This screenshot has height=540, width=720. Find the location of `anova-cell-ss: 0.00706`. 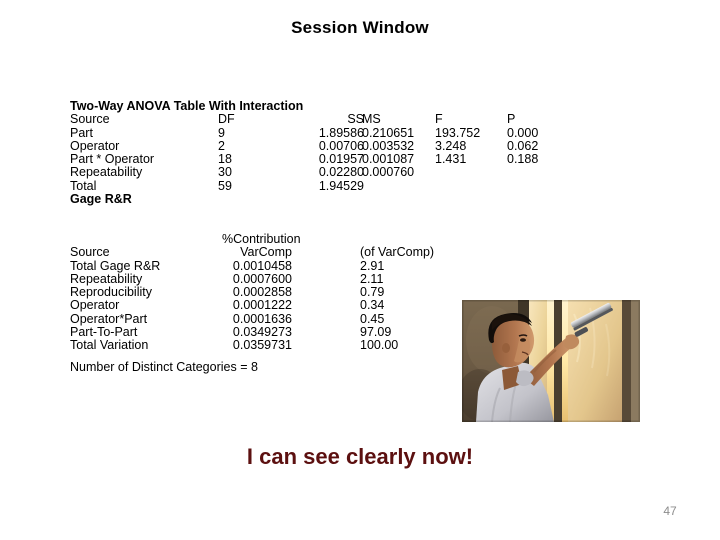

anova-cell-ss: 0.00706 is located at coordinates (341, 145).